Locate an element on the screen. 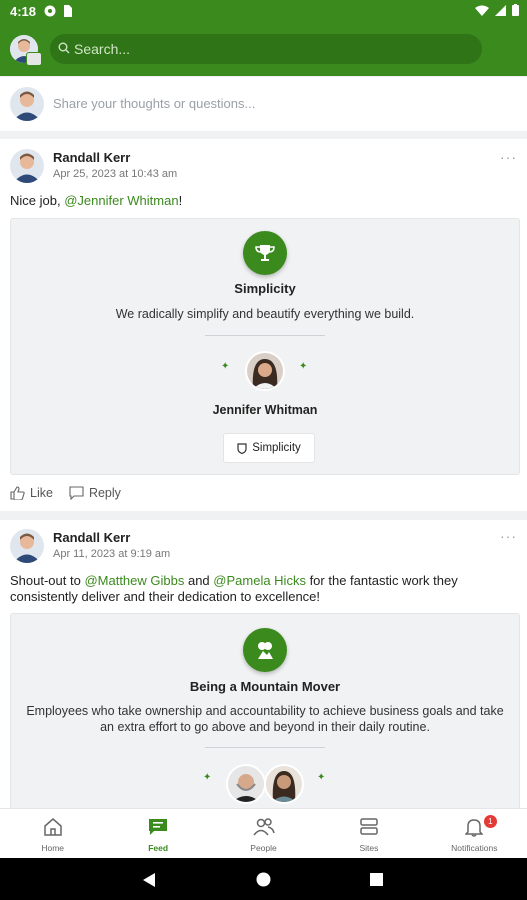 The width and height of the screenshot is (527, 900). home-button-icon is located at coordinates (263, 879).